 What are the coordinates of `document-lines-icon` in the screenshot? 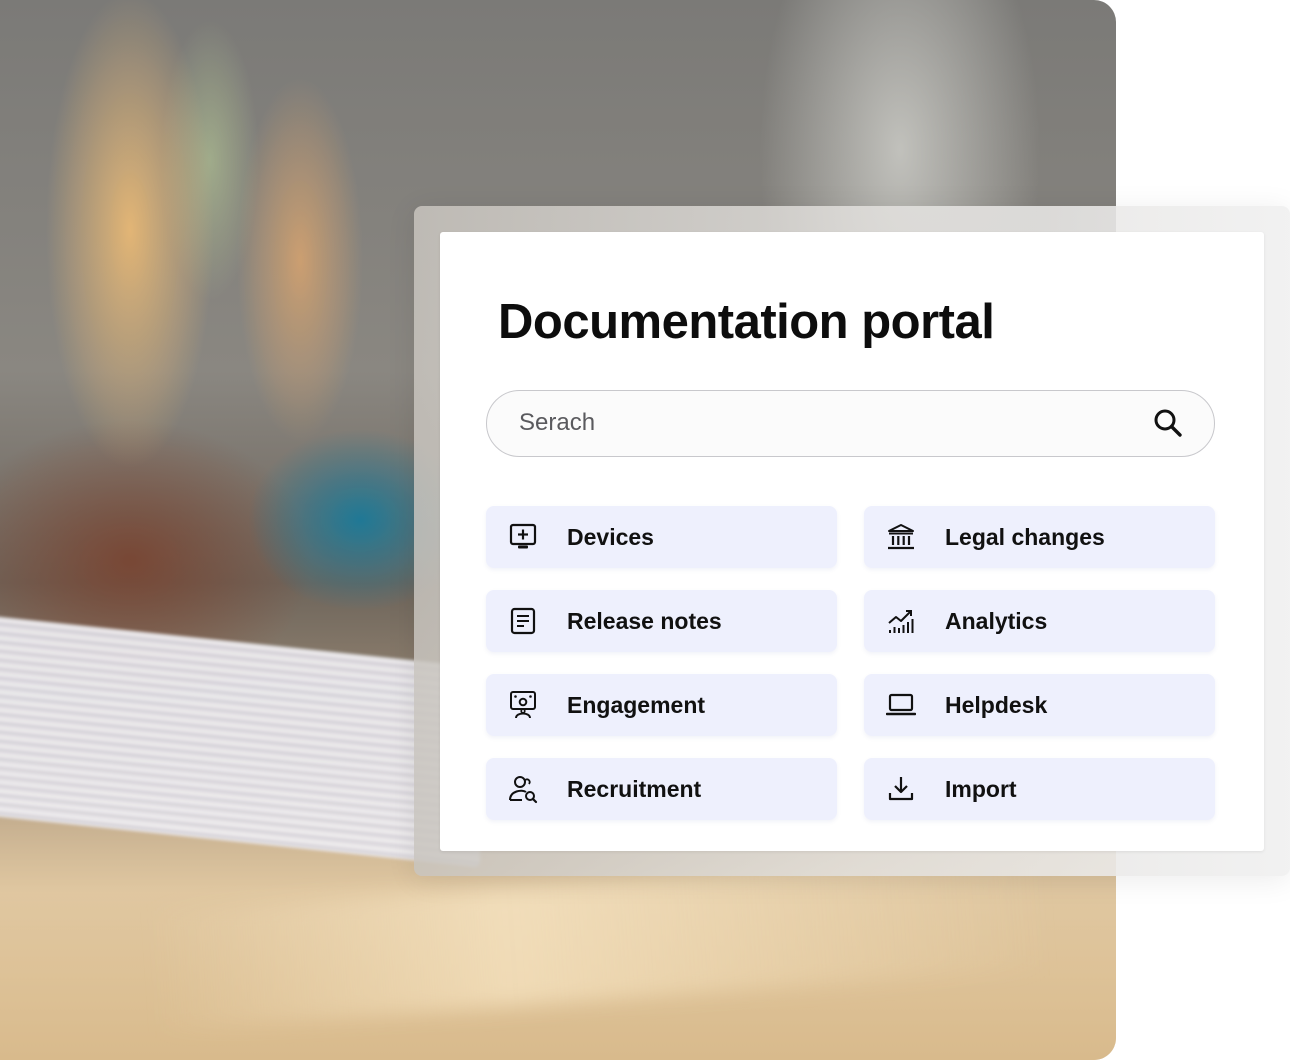 It's located at (523, 621).